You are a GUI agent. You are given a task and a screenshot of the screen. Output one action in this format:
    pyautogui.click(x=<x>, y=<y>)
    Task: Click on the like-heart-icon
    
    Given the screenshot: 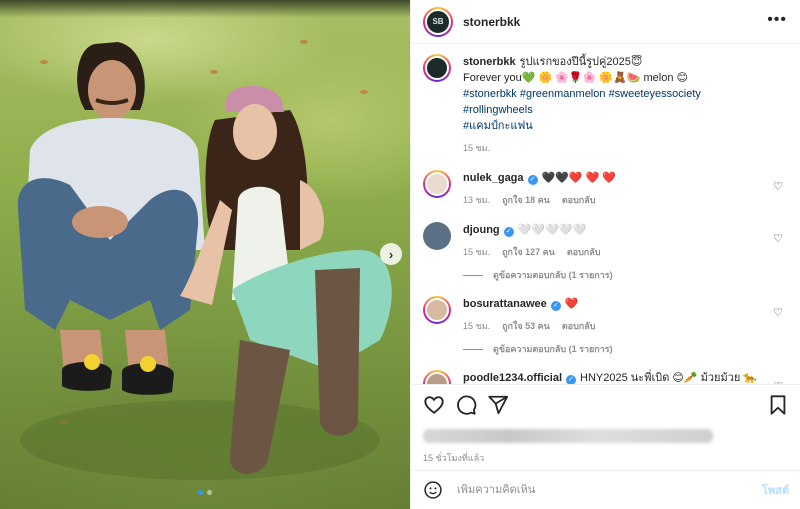 What is the action you would take?
    pyautogui.click(x=434, y=405)
    